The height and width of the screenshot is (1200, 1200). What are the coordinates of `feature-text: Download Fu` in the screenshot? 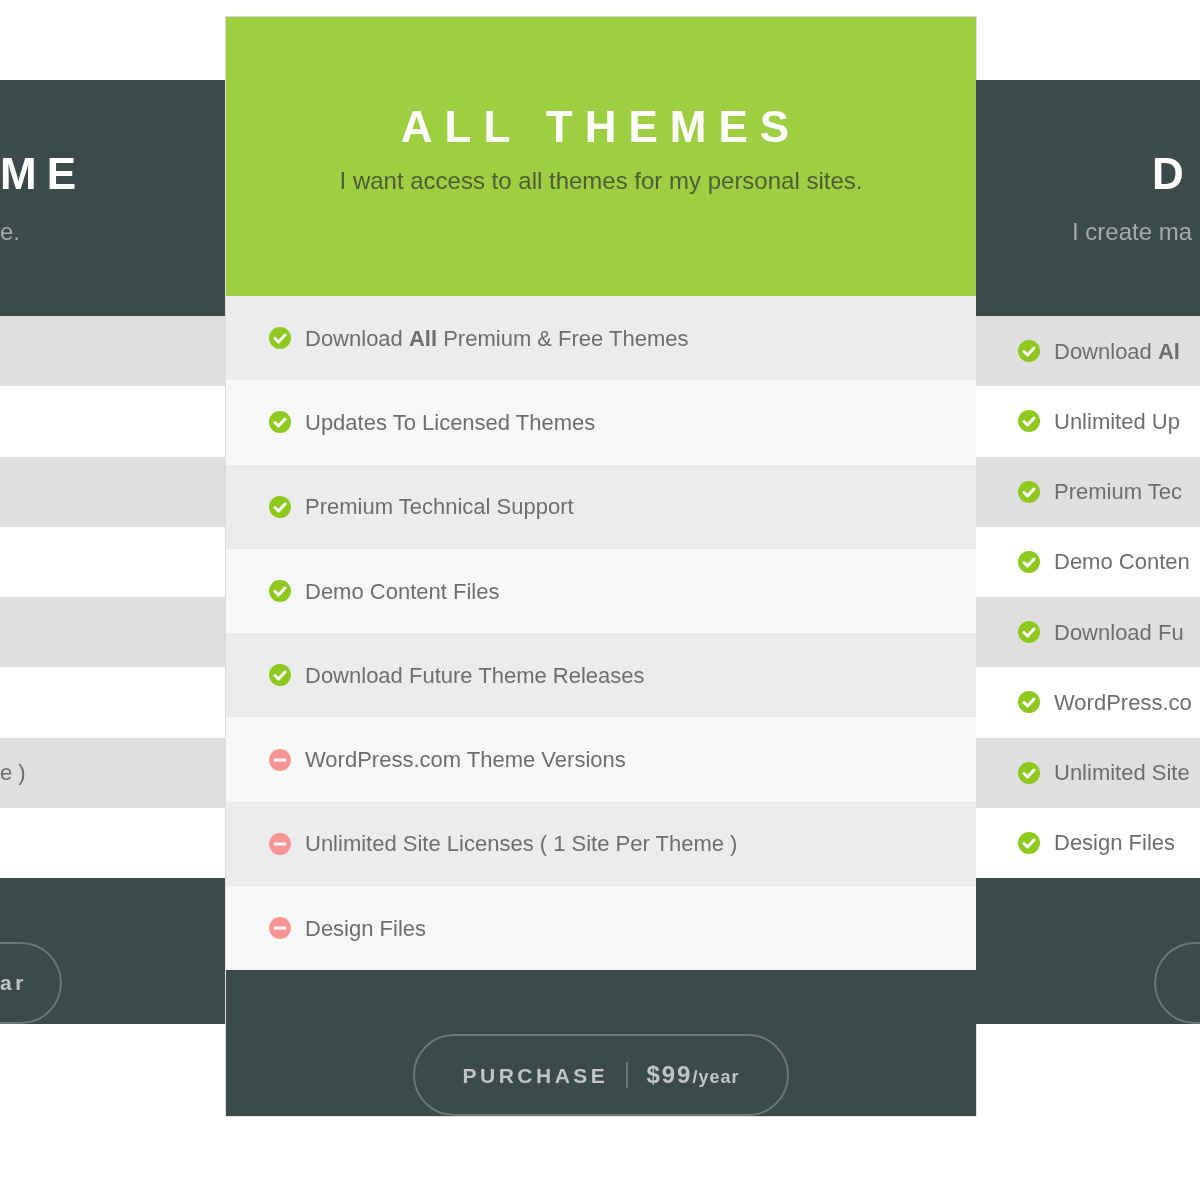 It's located at (1119, 632).